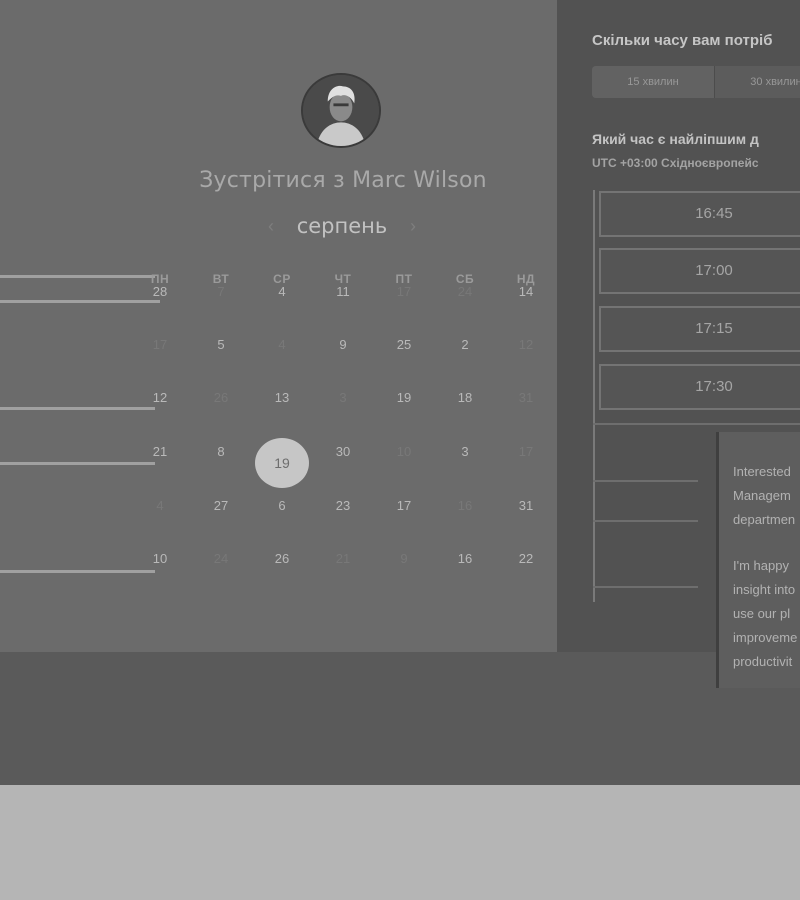 The image size is (800, 900). What do you see at coordinates (221, 292) in the screenshot?
I see `calendar-day: 7` at bounding box center [221, 292].